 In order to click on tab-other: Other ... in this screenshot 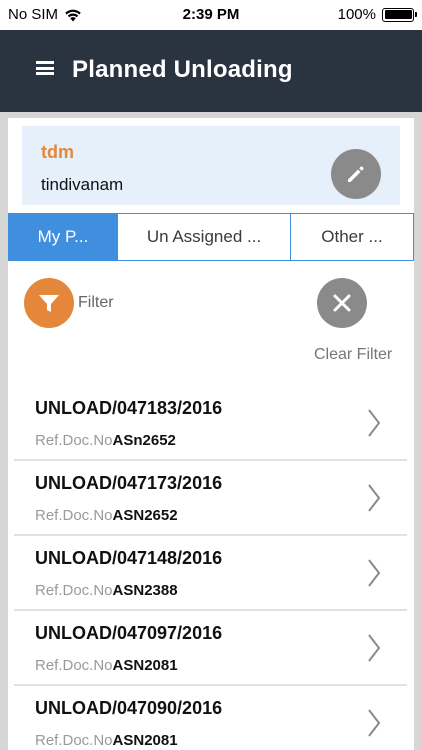, I will do `click(352, 237)`.